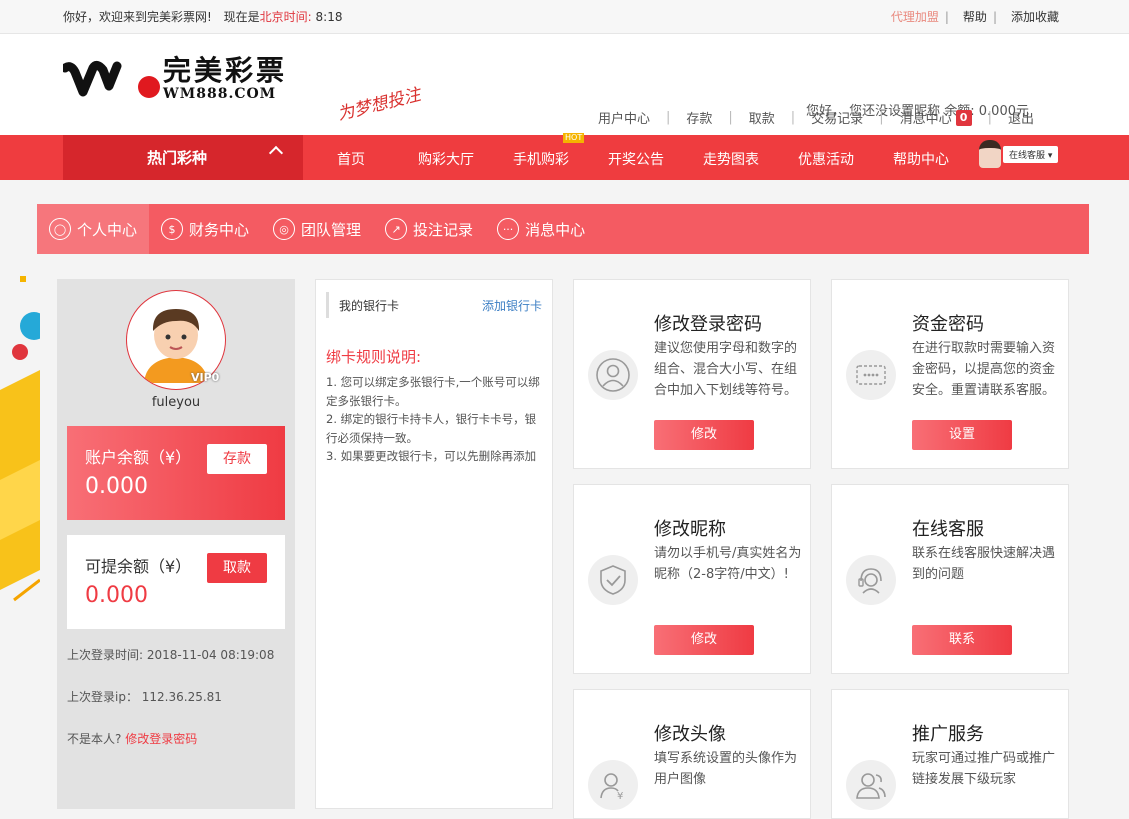 Image resolution: width=1129 pixels, height=819 pixels. What do you see at coordinates (975, 17) in the screenshot?
I see `help-link: 帮助` at bounding box center [975, 17].